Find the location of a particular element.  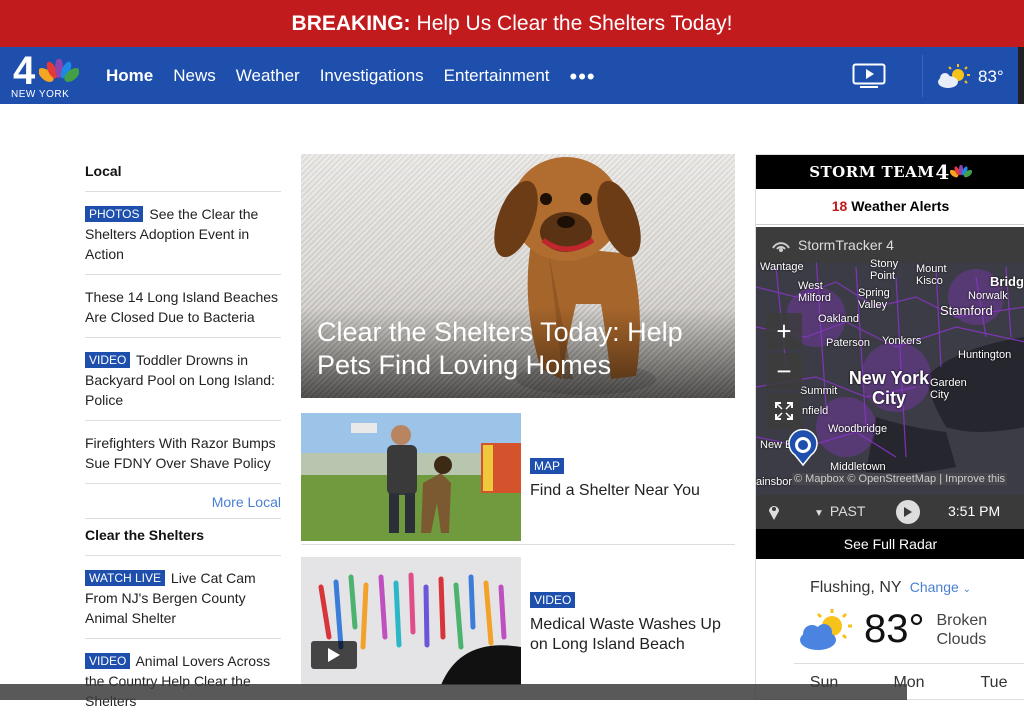

stormtracker-title: StormTracker 4 is located at coordinates (846, 245).